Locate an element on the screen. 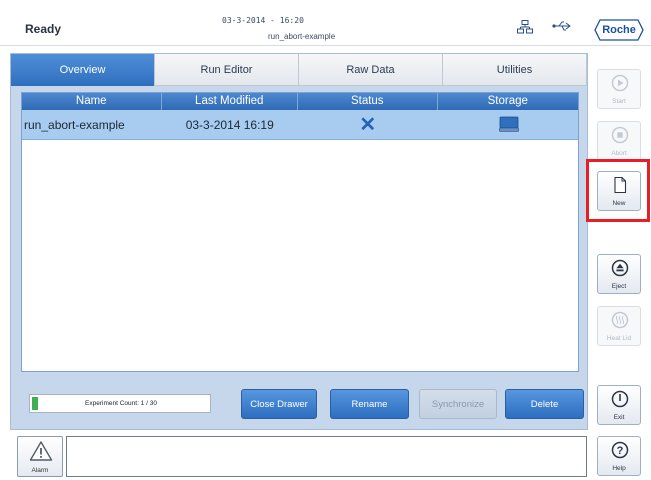 Image resolution: width=651 pixels, height=480 pixels. stop-icon is located at coordinates (620, 135).